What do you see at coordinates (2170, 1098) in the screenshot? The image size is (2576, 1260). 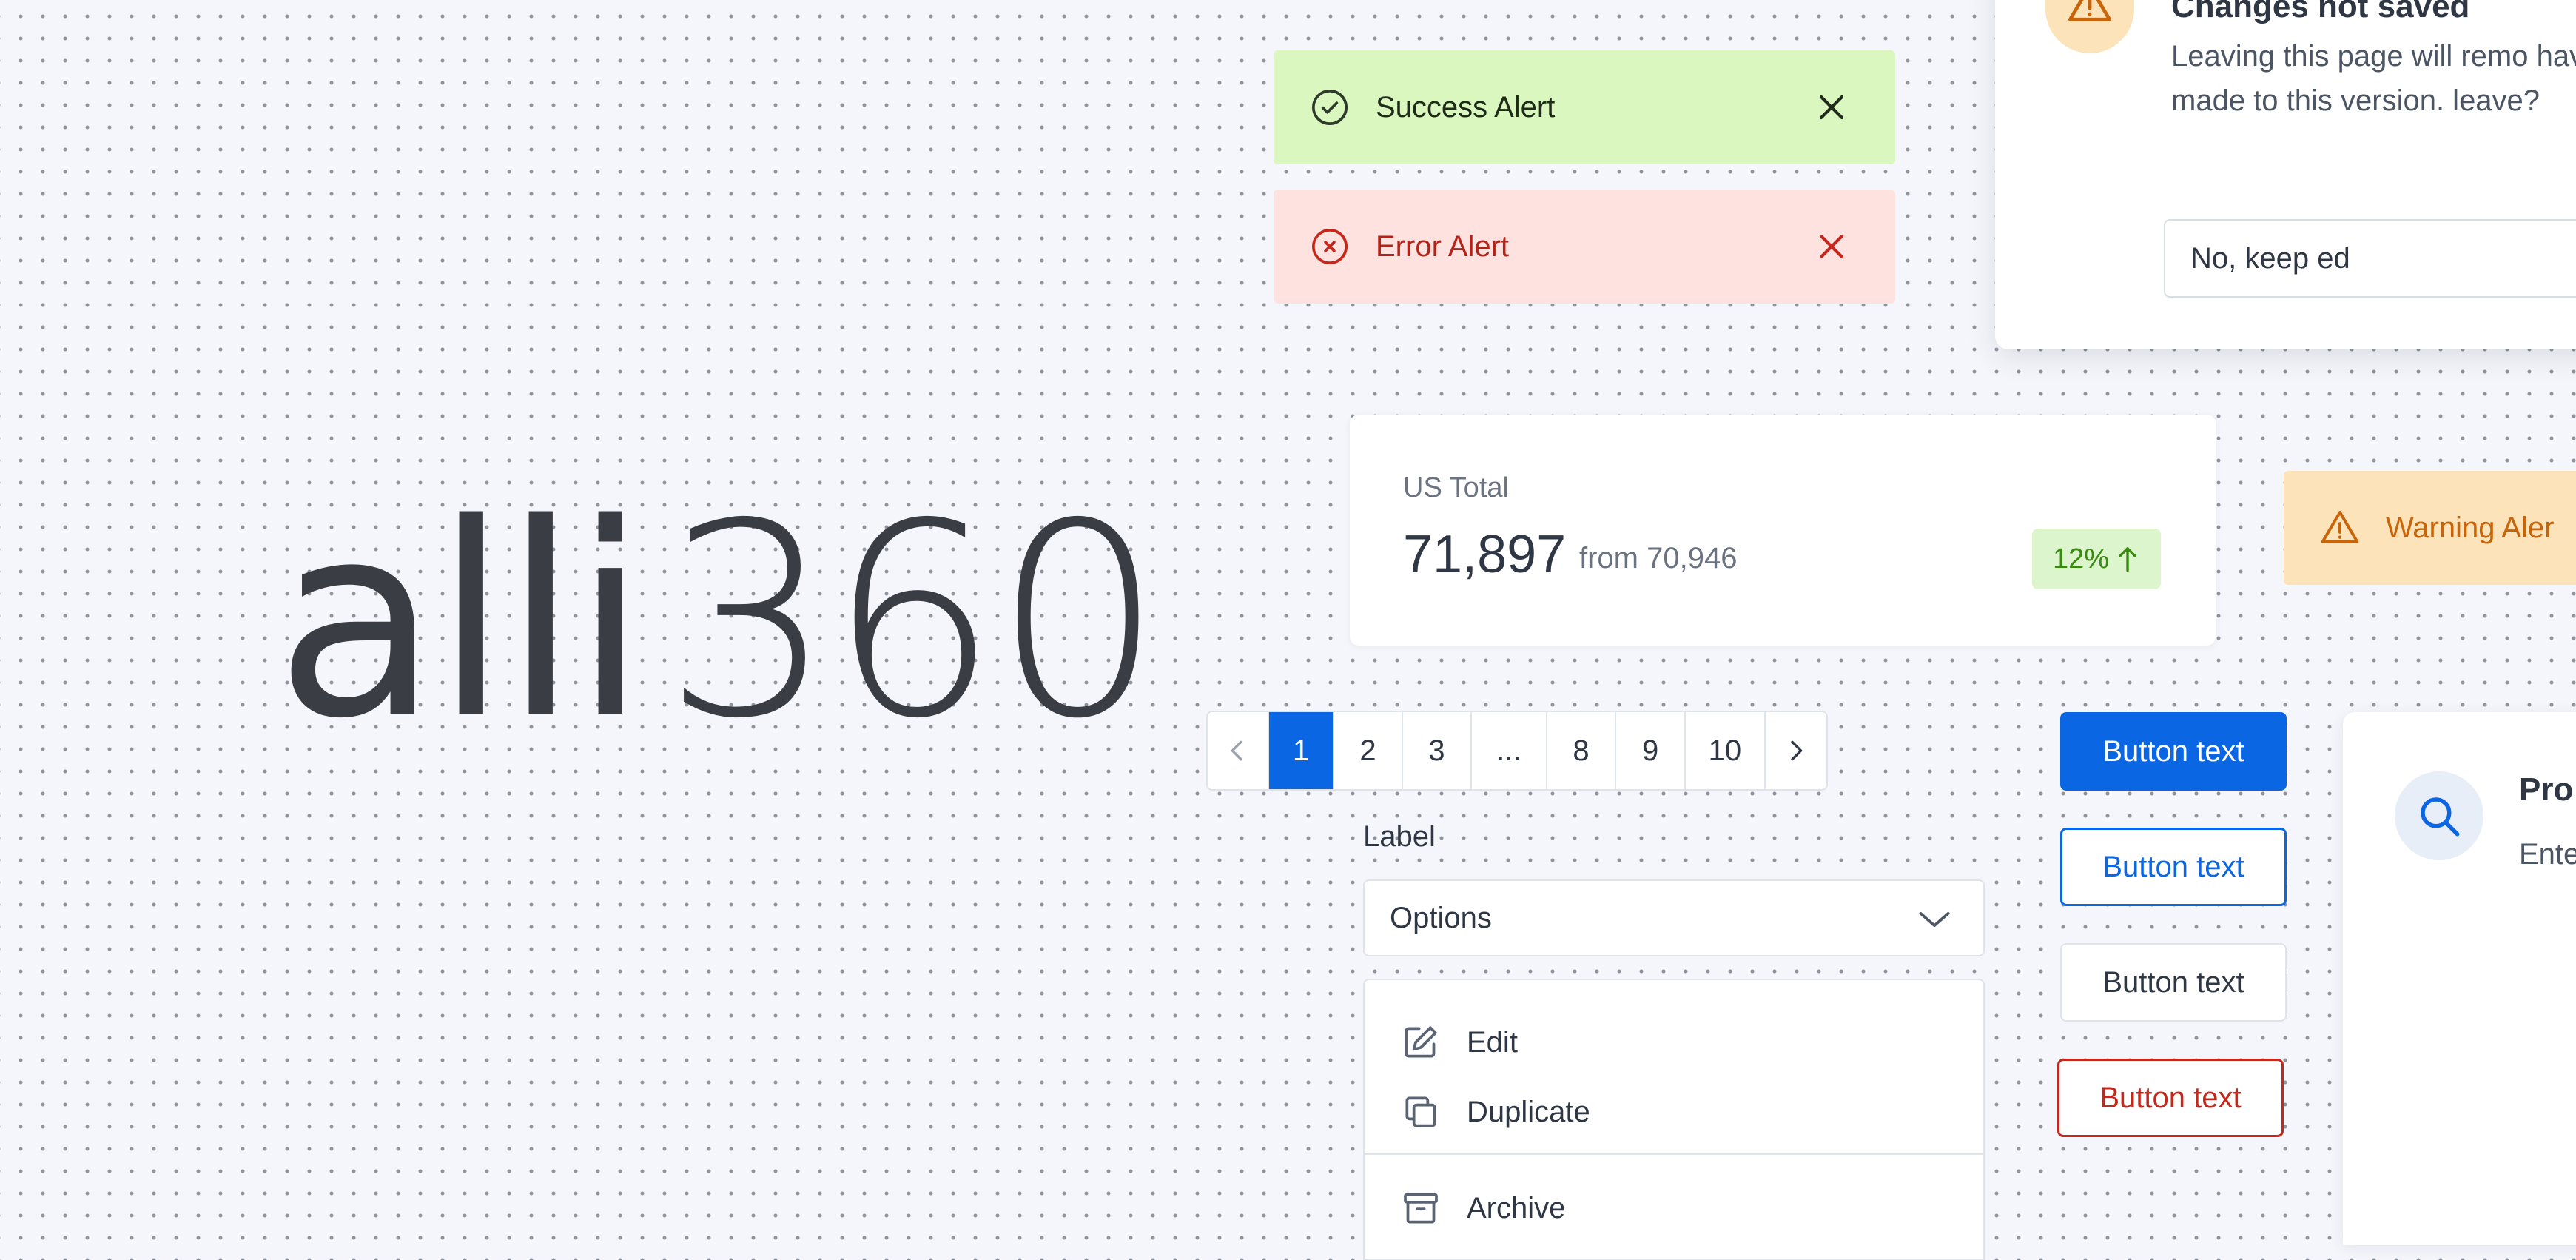 I see `danger-button: Button text` at bounding box center [2170, 1098].